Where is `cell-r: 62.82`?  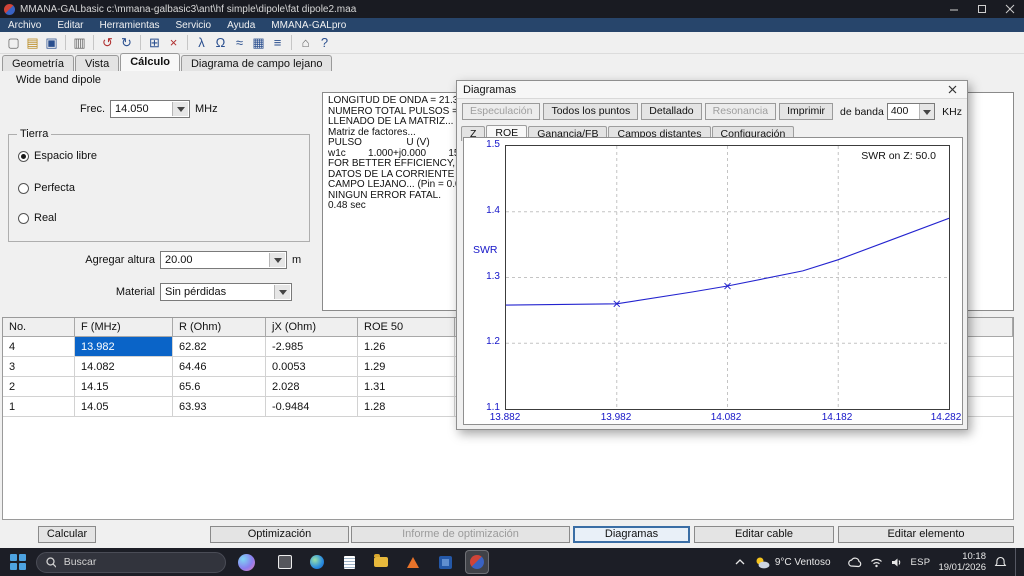 cell-r: 62.82 is located at coordinates (219, 347).